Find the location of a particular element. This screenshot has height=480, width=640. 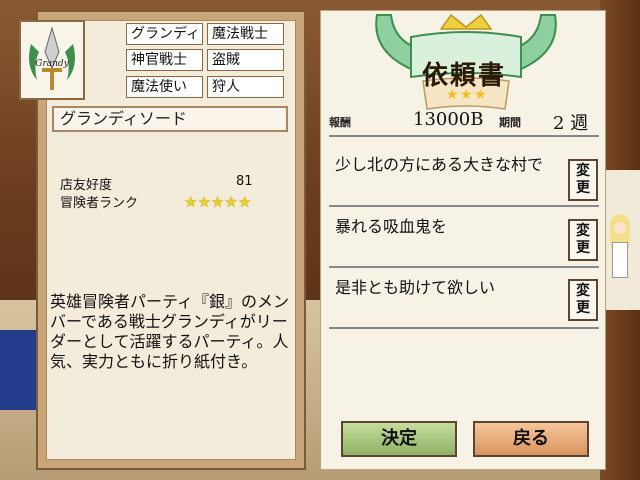

request-line-1: 少し北の方にある大きな村で is located at coordinates (439, 164).